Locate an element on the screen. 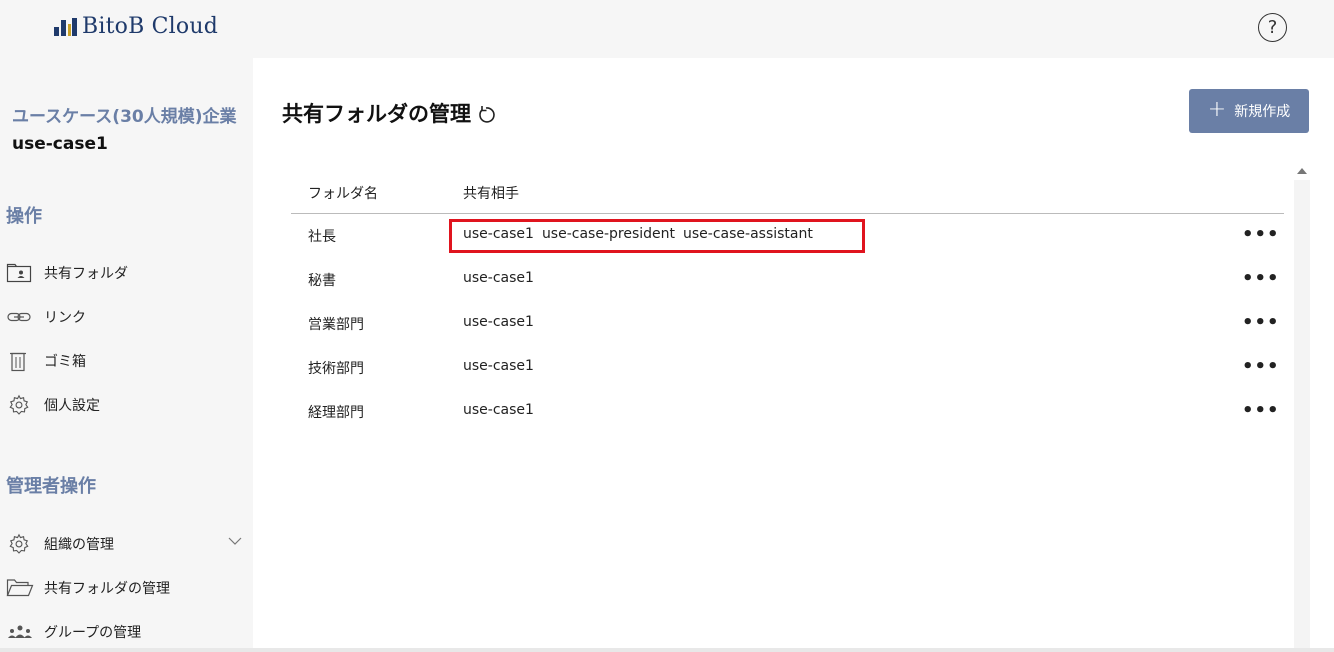  link-icon is located at coordinates (20, 317).